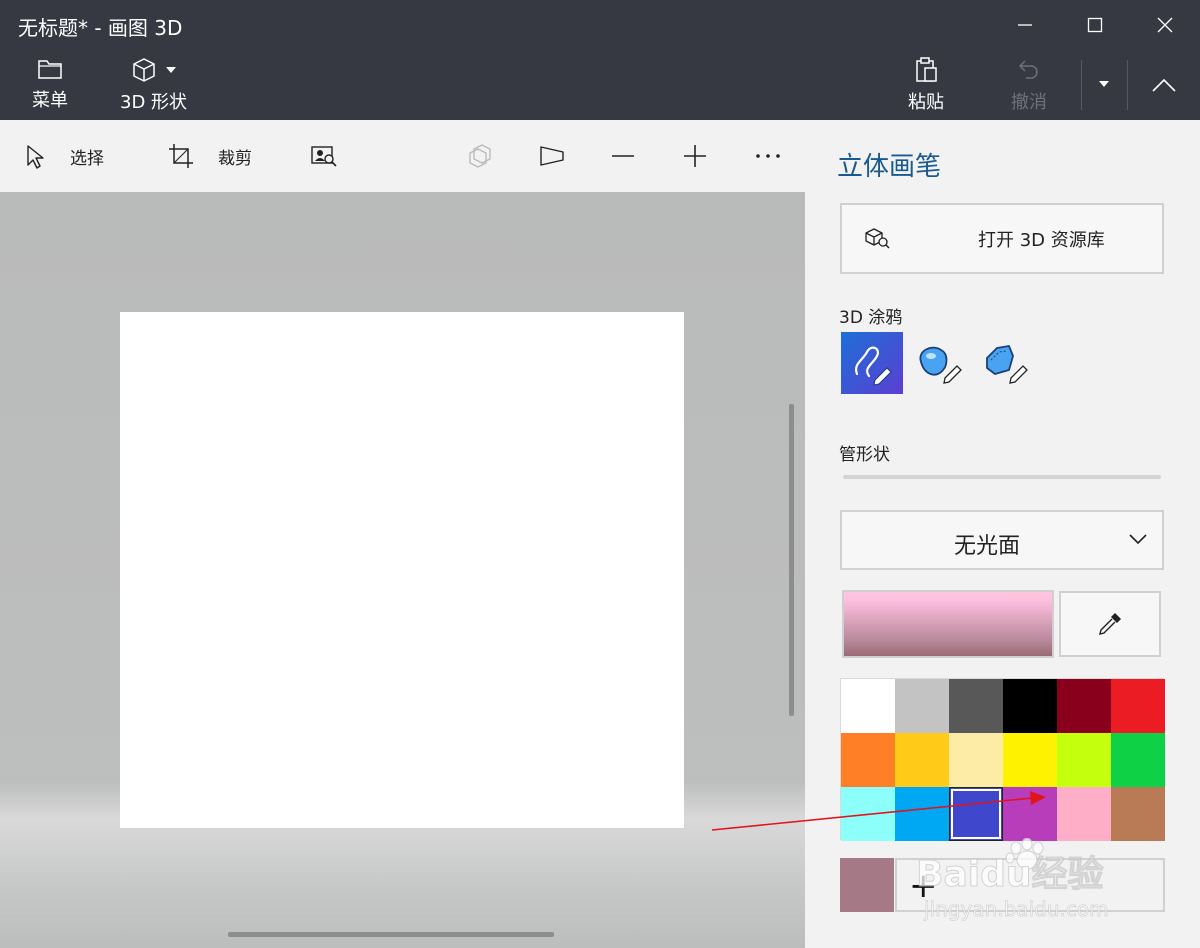  I want to click on vertical-scrollbar, so click(791, 560).